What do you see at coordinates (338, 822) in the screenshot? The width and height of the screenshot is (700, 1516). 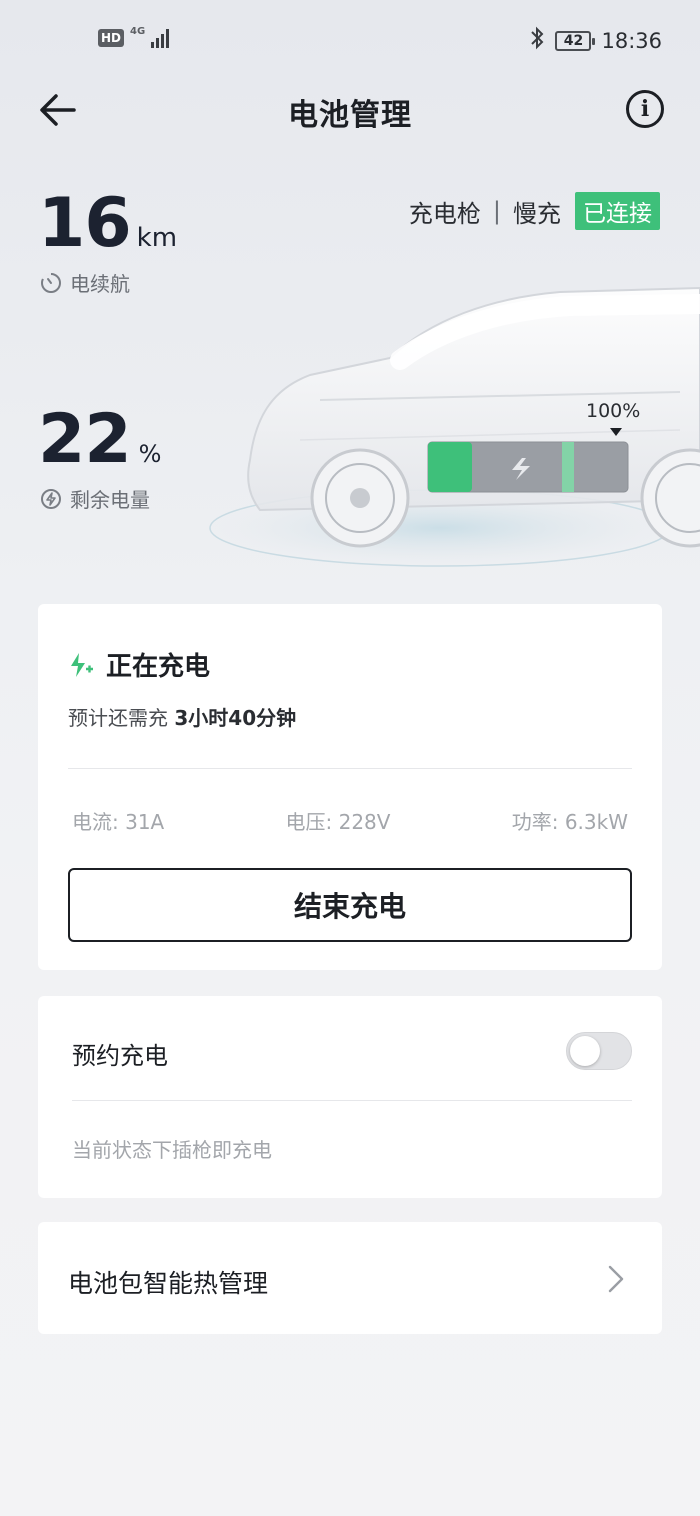 I see `voltage-metric: 电压: 228V` at bounding box center [338, 822].